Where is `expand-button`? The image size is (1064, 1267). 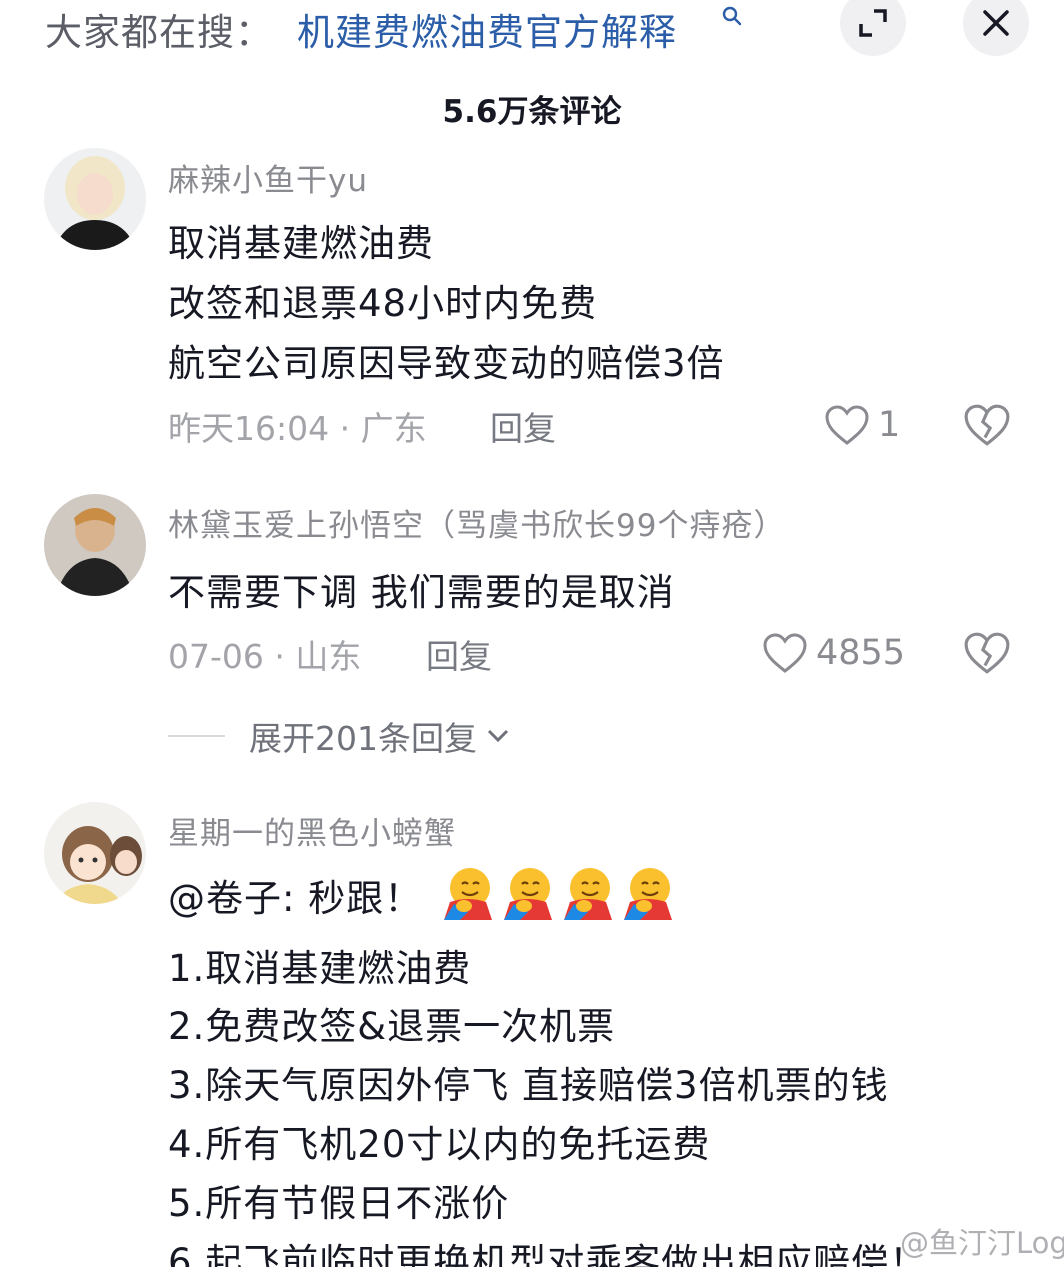
expand-button is located at coordinates (873, 28).